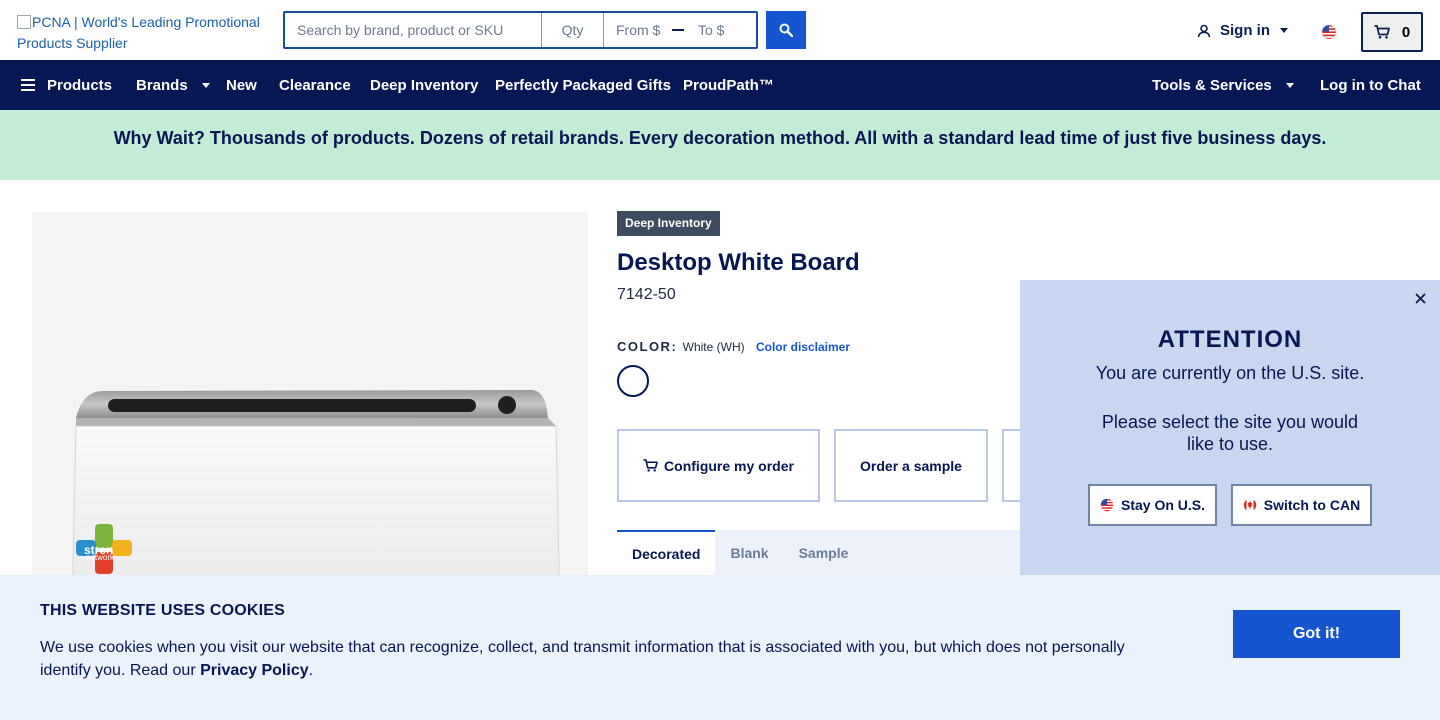  Describe the element at coordinates (573, 30) in the screenshot. I see `qty-input` at that location.